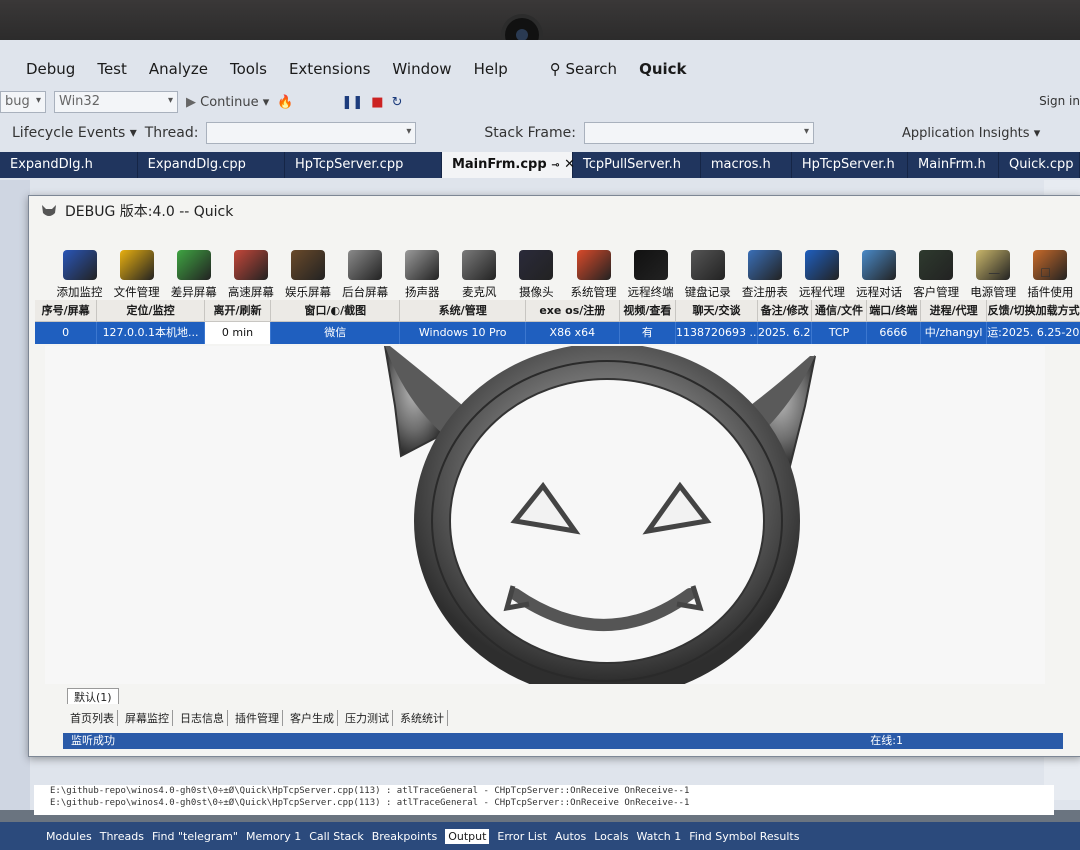 The image size is (1080, 850). I want to click on bottom-tab-watch: Watch 1, so click(658, 836).